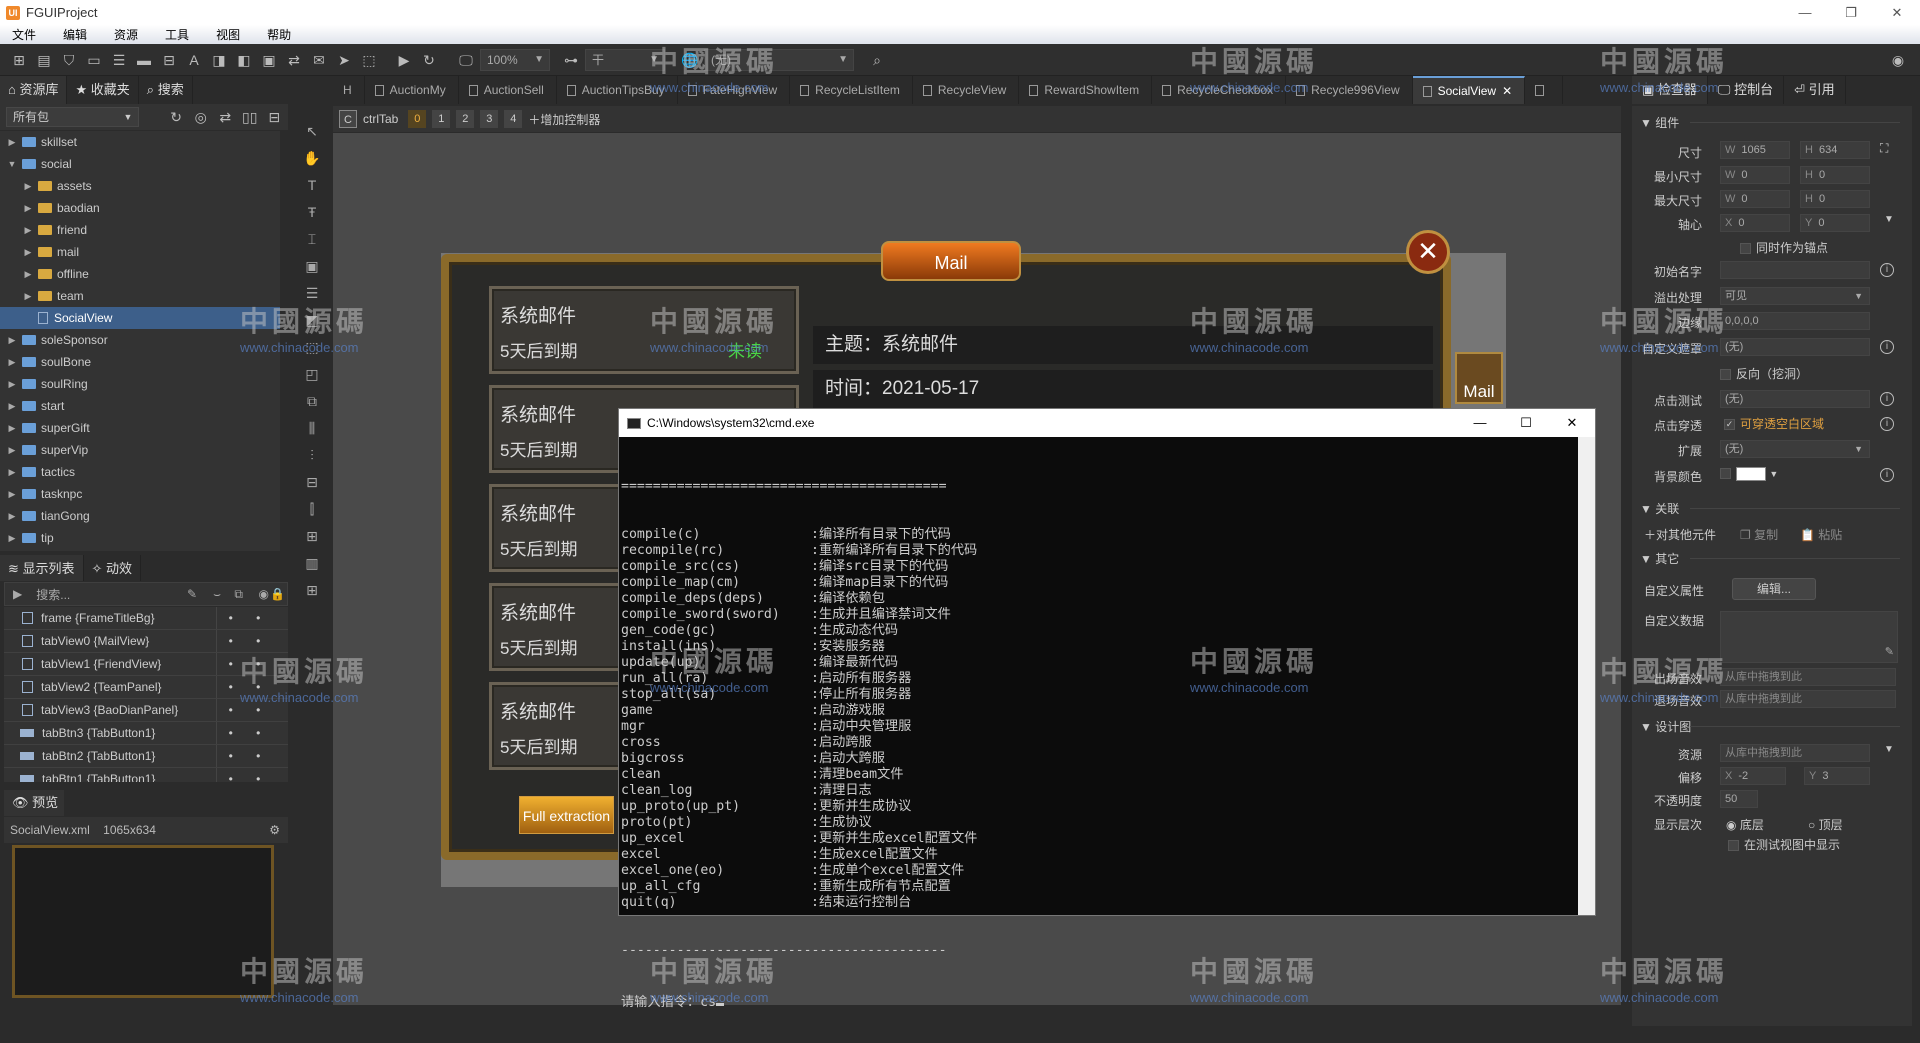  Describe the element at coordinates (1825, 824) in the screenshot. I see `layer-top-radio: ○ 顶层` at that location.